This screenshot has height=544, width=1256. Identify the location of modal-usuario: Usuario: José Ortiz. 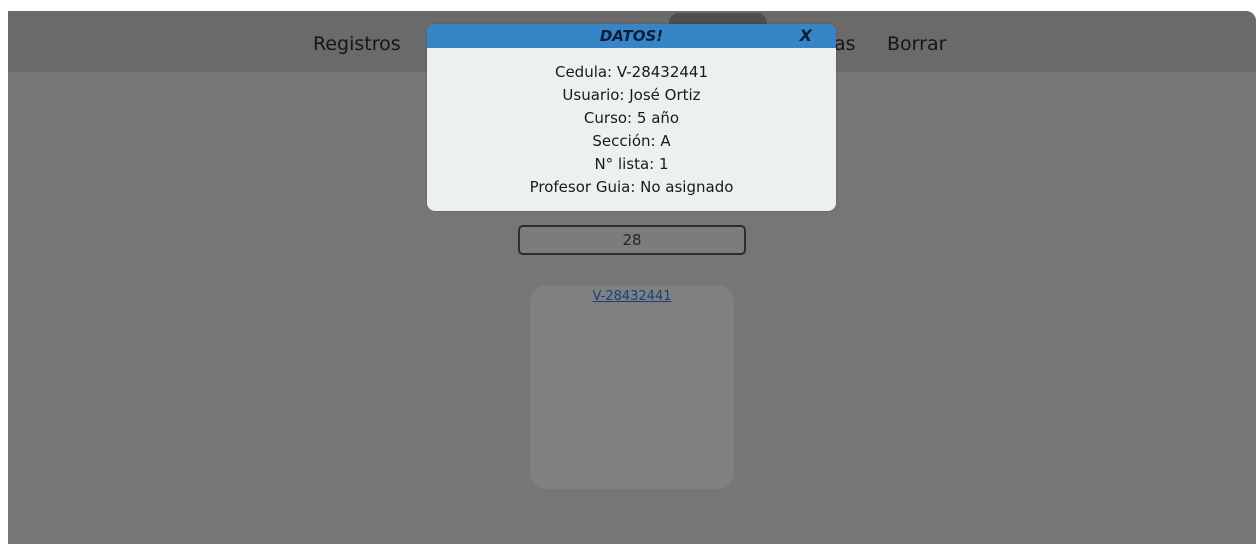
(631, 95).